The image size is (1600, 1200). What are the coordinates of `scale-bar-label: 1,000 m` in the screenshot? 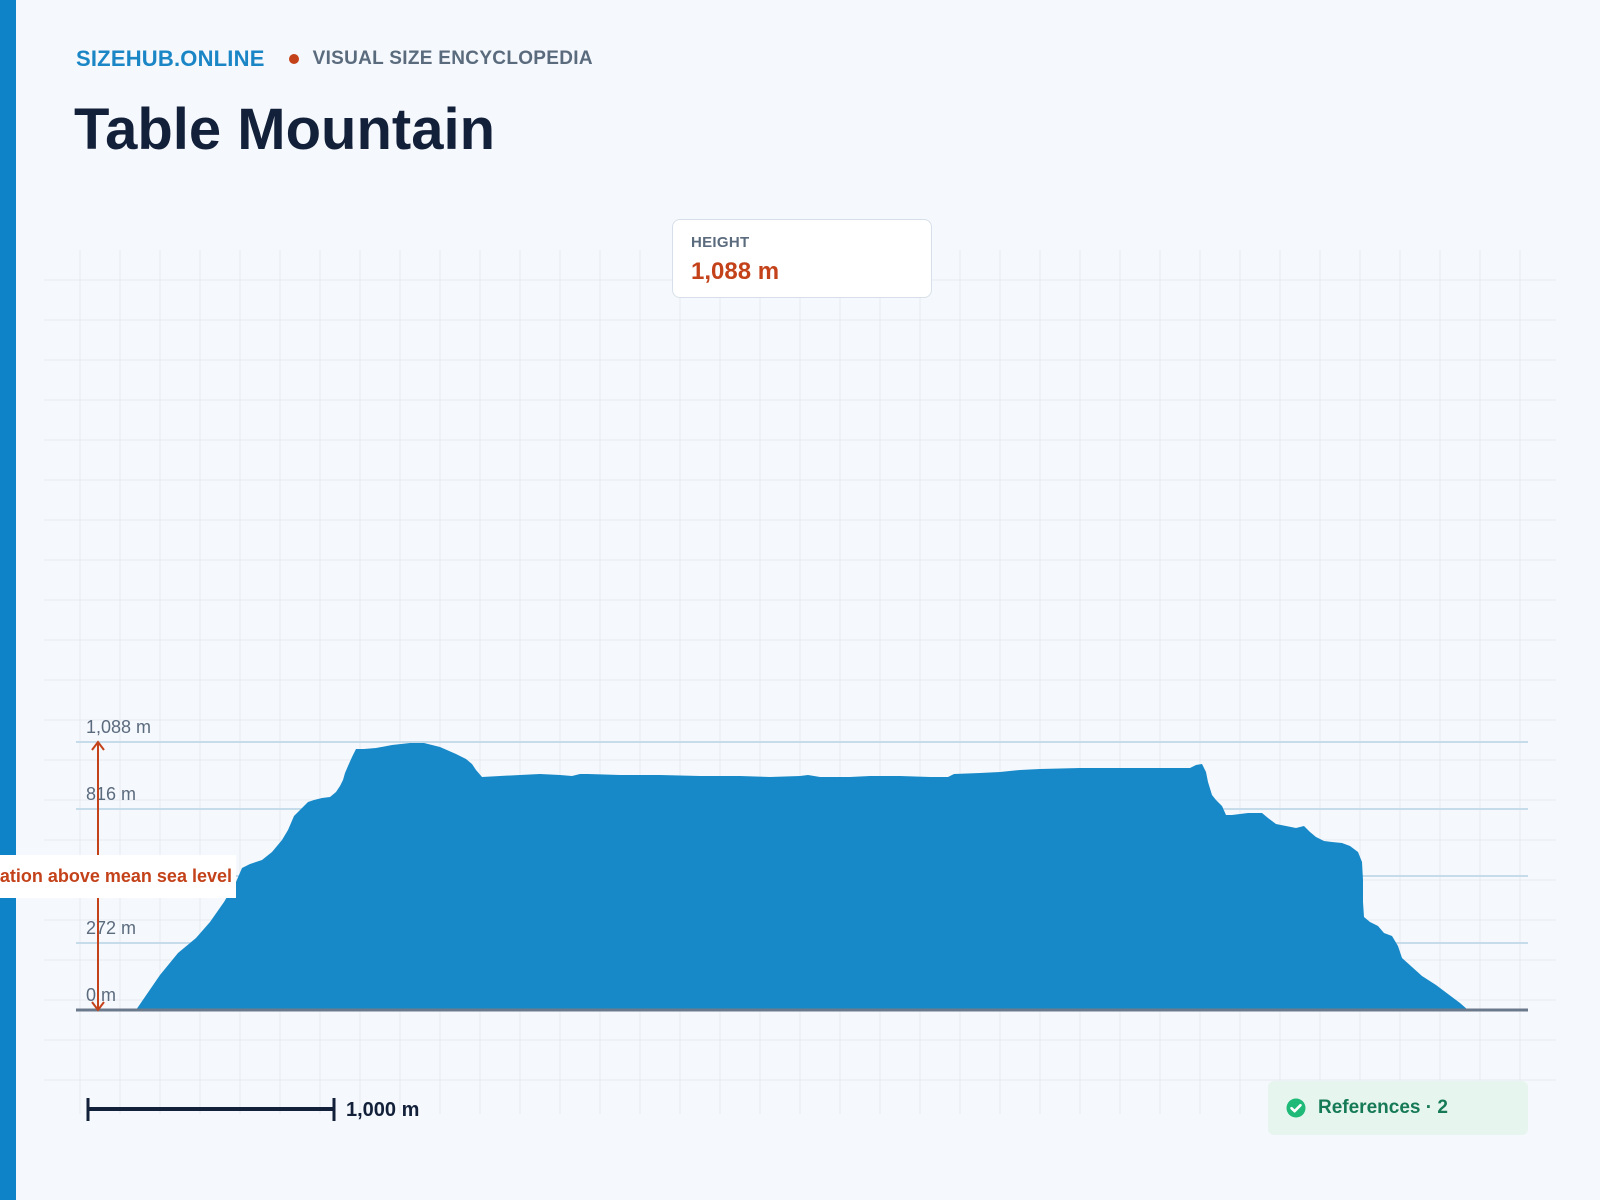 It's located at (383, 1110).